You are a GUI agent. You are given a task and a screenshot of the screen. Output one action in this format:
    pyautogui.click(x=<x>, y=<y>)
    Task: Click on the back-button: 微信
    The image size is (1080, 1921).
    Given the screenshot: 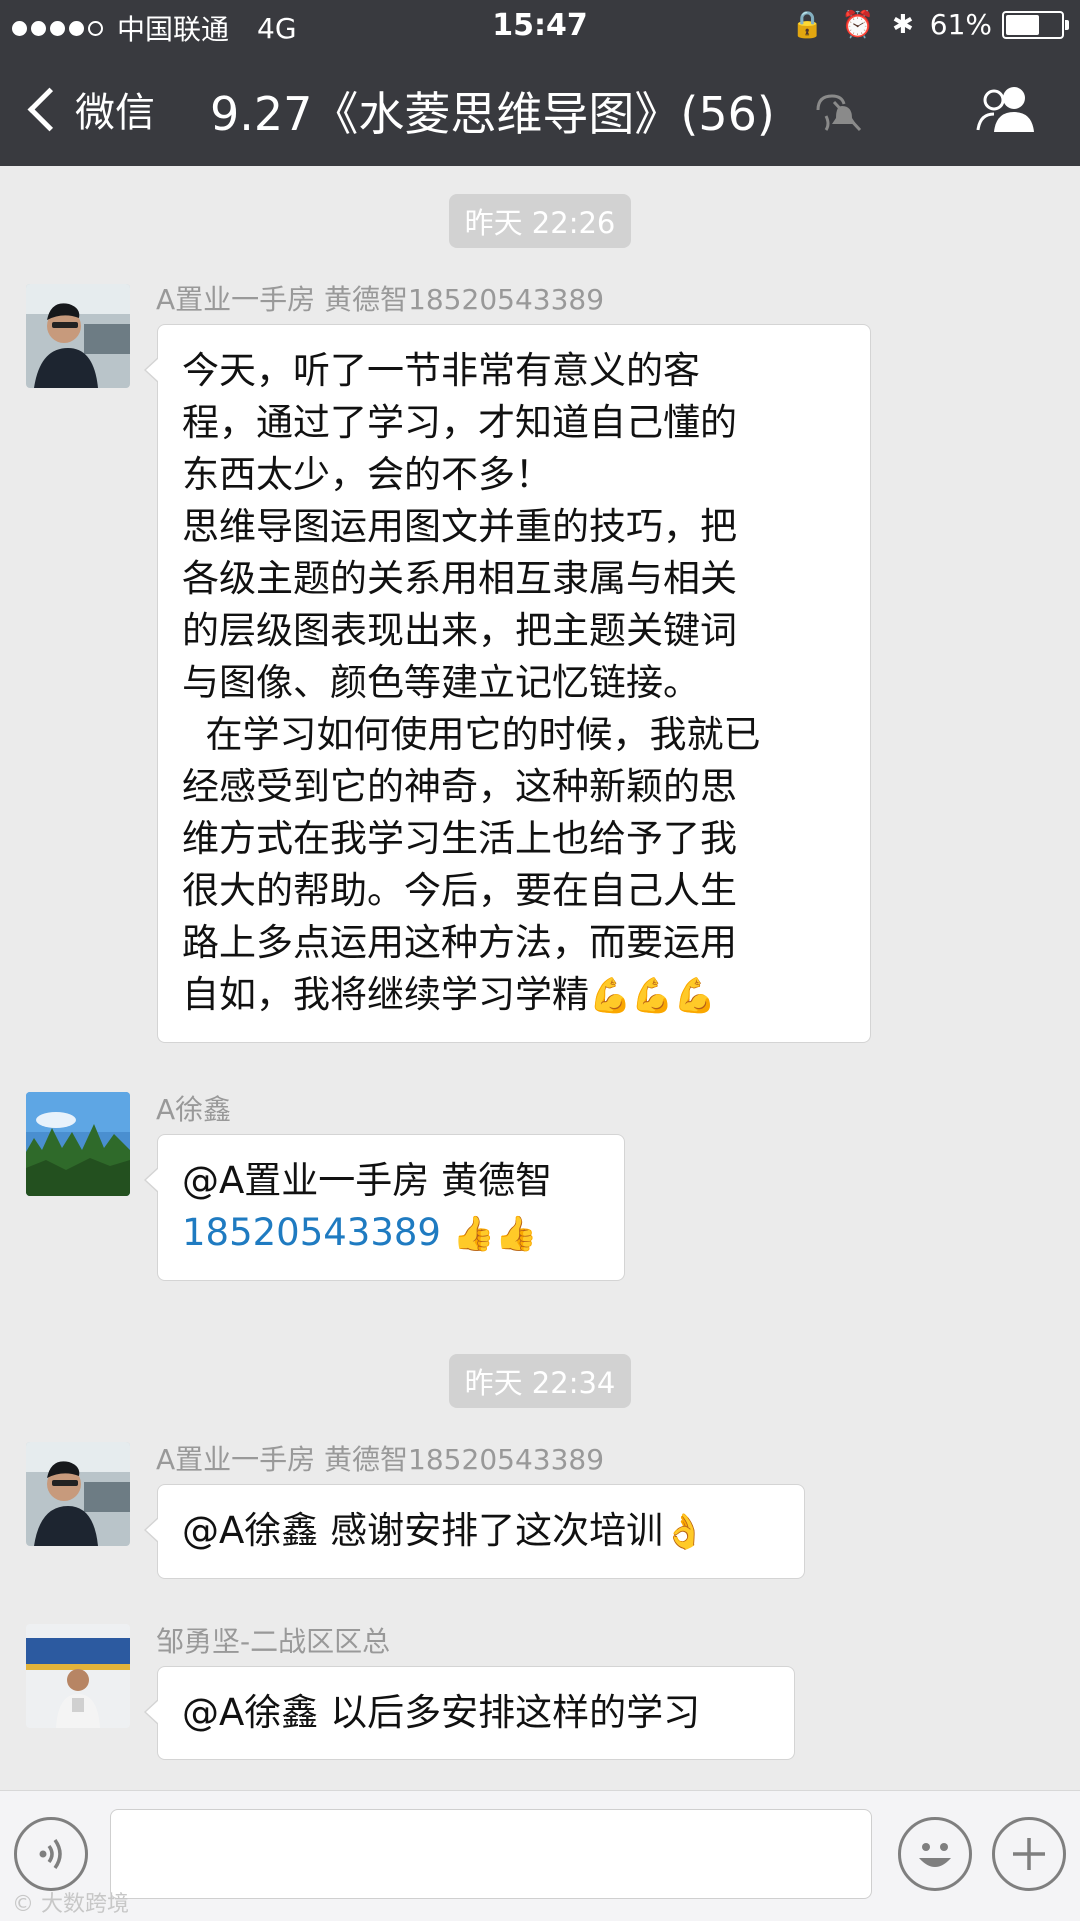 What is the action you would take?
    pyautogui.click(x=91, y=109)
    